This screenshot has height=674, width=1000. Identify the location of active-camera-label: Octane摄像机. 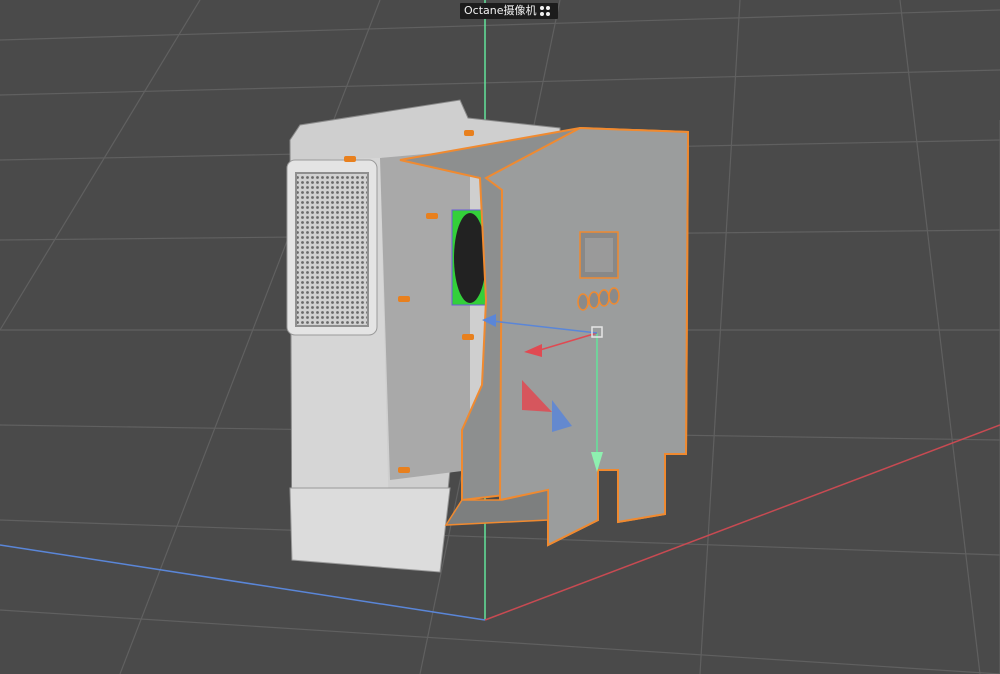
(509, 11).